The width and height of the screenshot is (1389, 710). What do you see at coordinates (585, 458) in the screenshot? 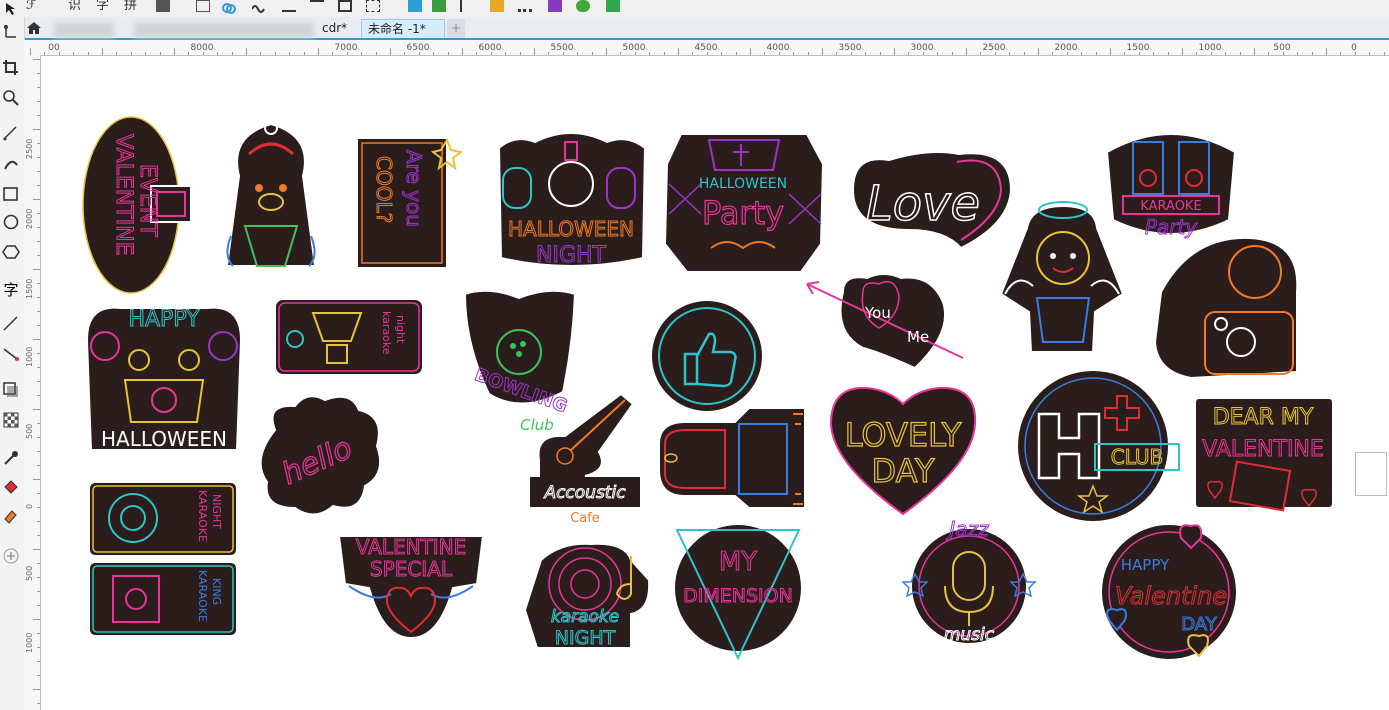
I see `sticker-acoustic-cafe: Accoustic Cafe` at bounding box center [585, 458].